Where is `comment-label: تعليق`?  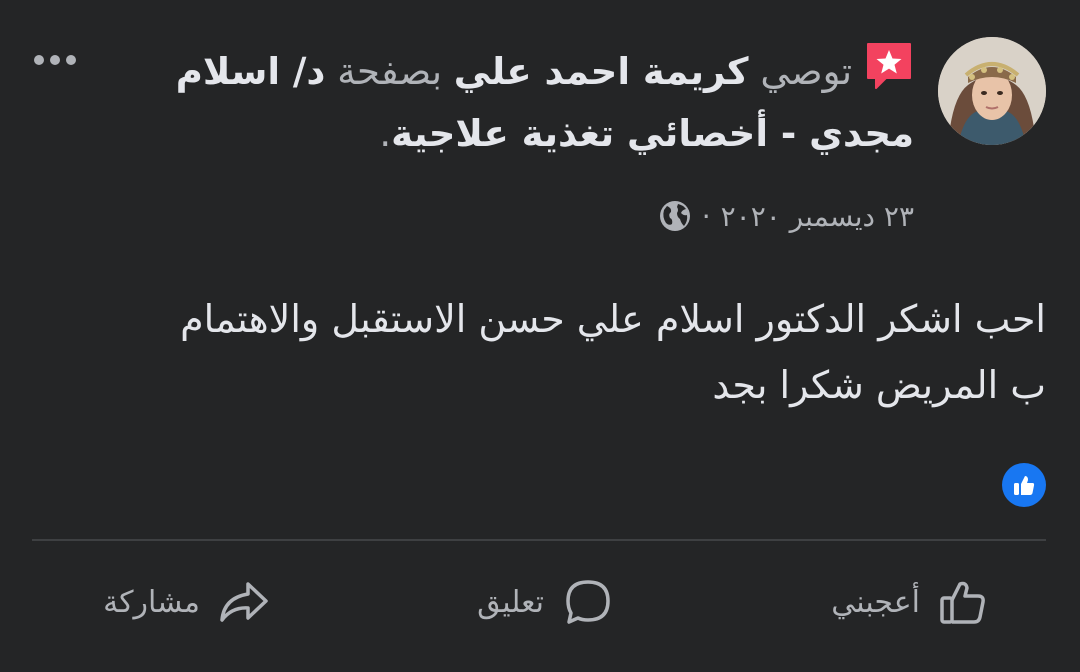
comment-label: تعليق is located at coordinates (510, 602).